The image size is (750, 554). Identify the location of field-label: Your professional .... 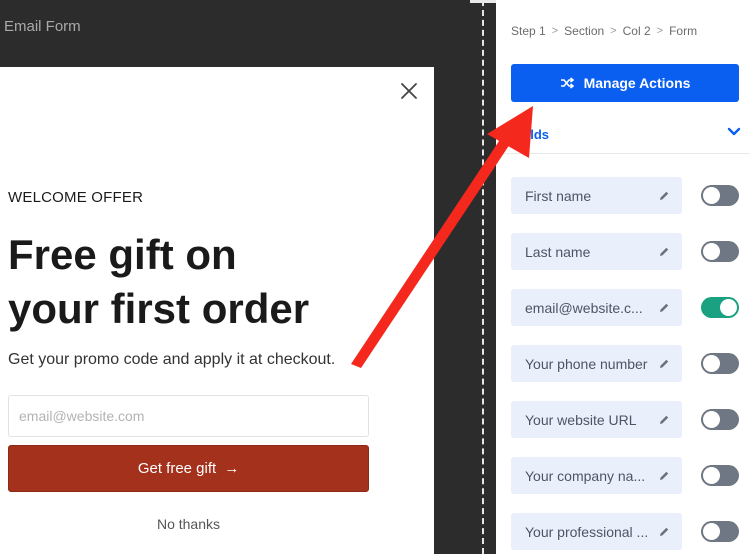
(587, 531).